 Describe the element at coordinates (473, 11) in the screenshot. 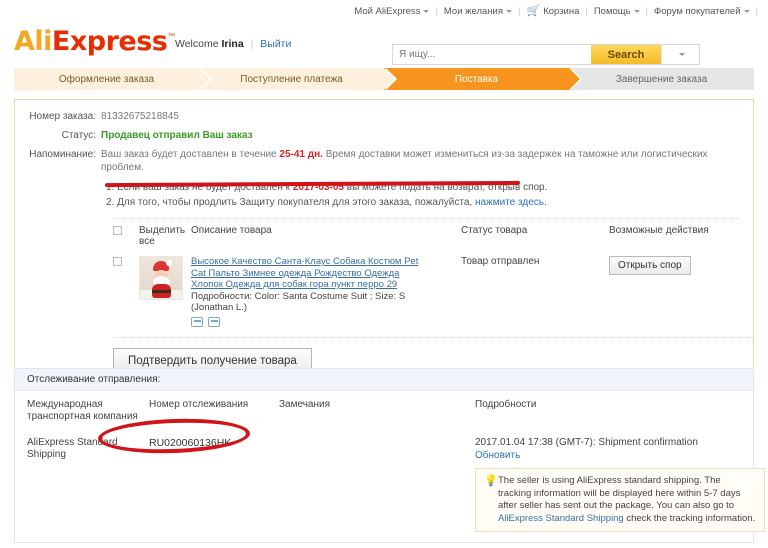

I see `topnav-label: Мои желания` at that location.